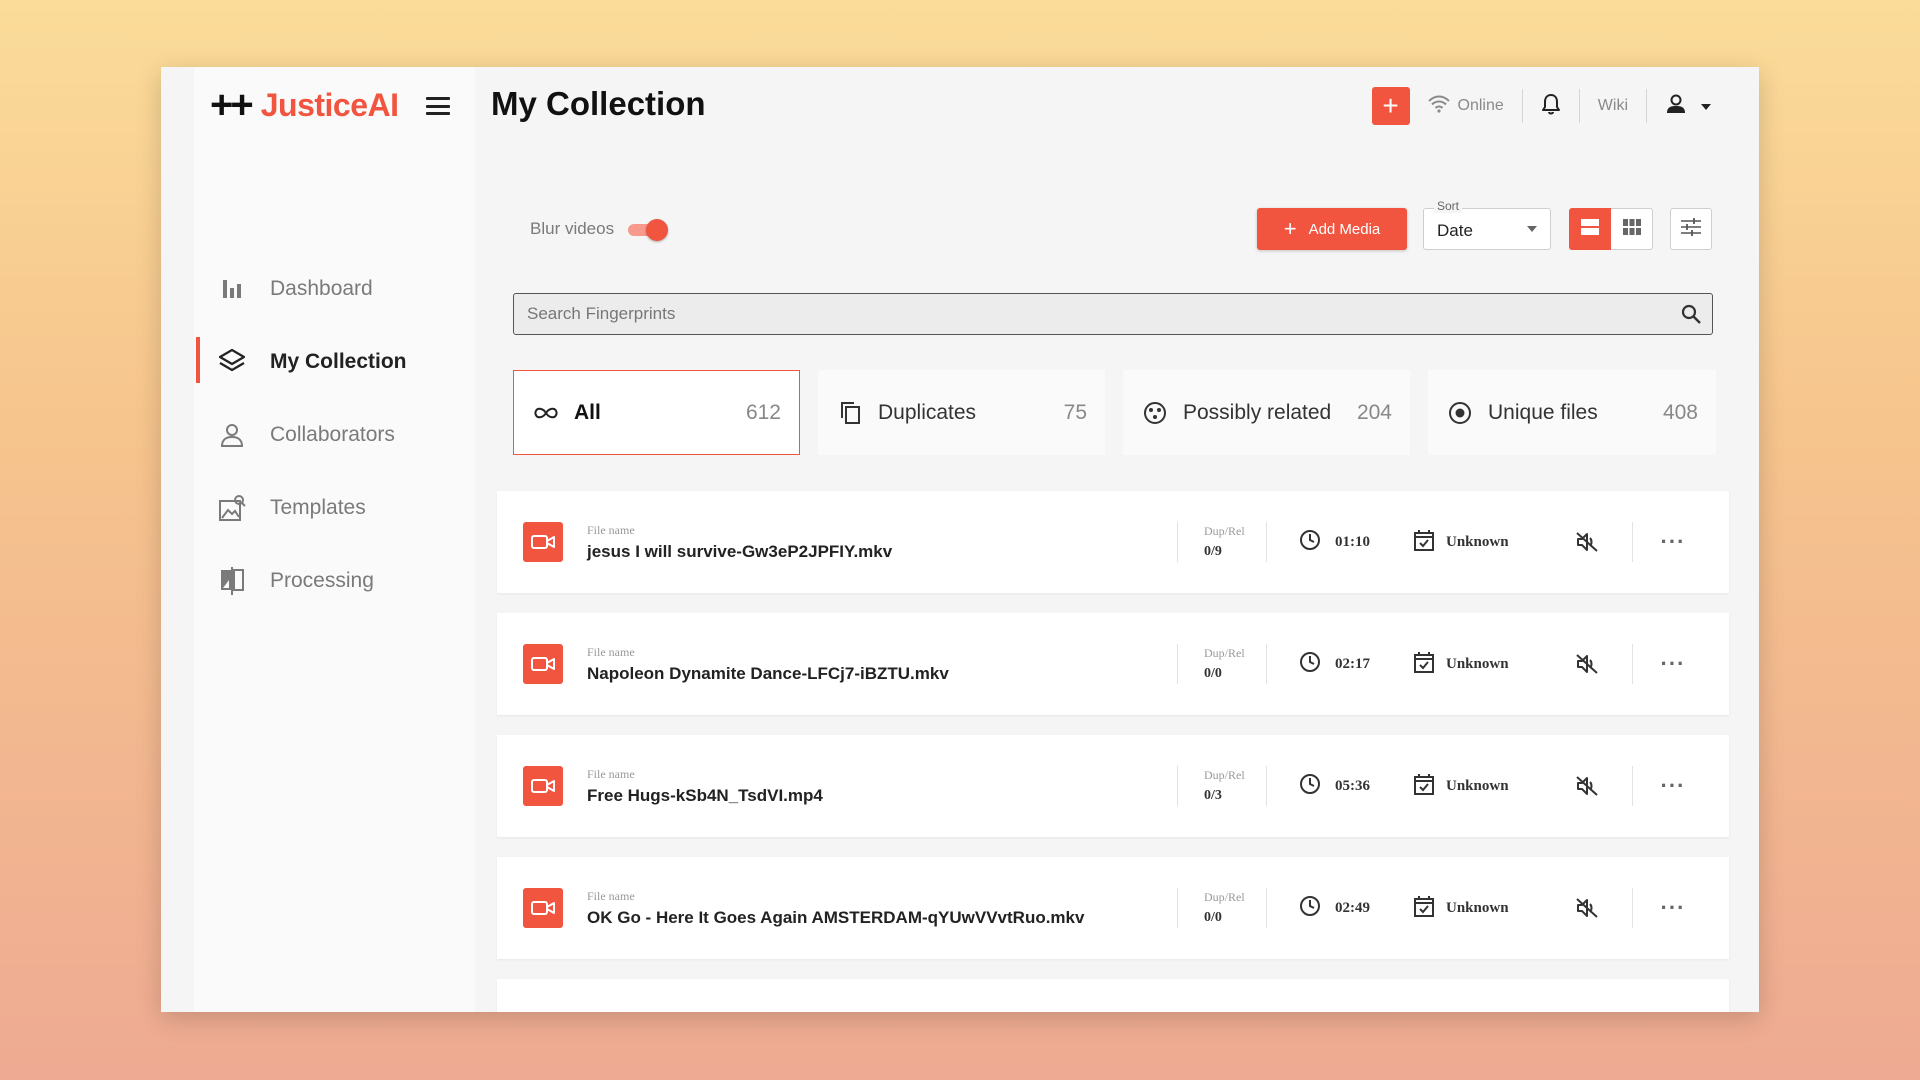 Image resolution: width=1920 pixels, height=1080 pixels. I want to click on sidebar-item-label: My Collection, so click(338, 361).